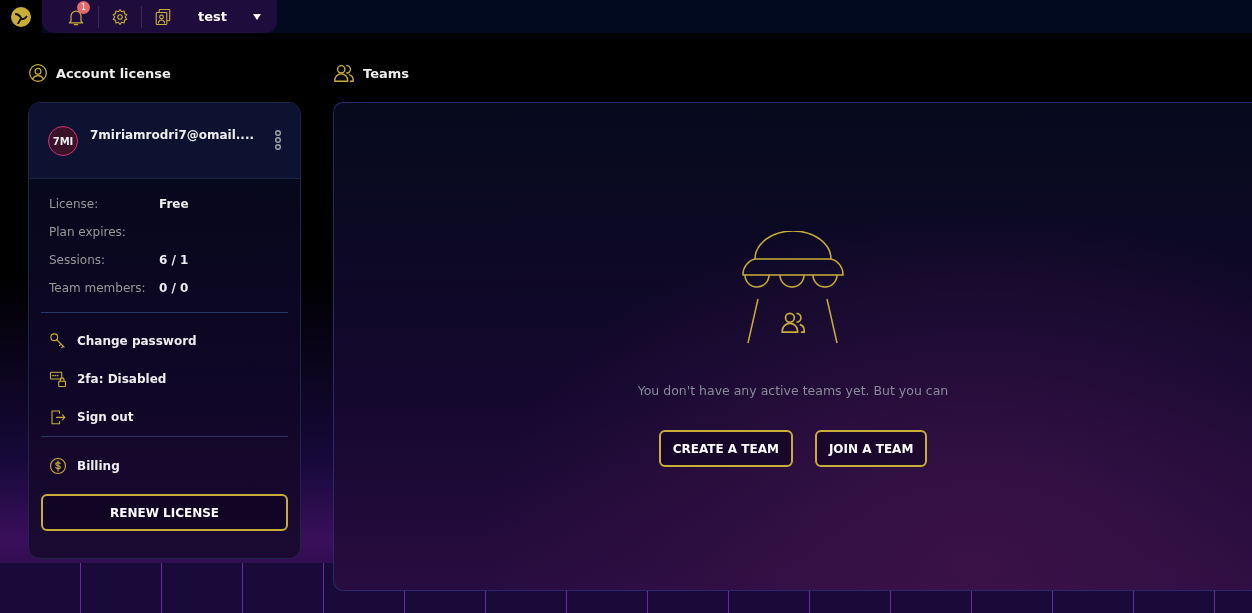 The width and height of the screenshot is (1252, 613). What do you see at coordinates (21, 16) in the screenshot?
I see `logo-icon` at bounding box center [21, 16].